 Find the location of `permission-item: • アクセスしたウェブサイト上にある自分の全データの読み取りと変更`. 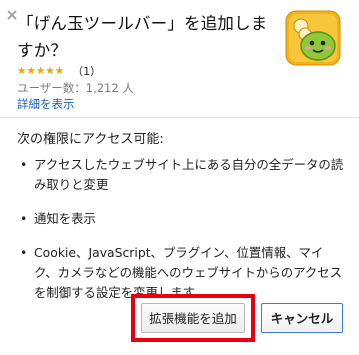

permission-item: • アクセスしたウェブサイト上にある自分の全データの読み取りと変更 is located at coordinates (182, 175).